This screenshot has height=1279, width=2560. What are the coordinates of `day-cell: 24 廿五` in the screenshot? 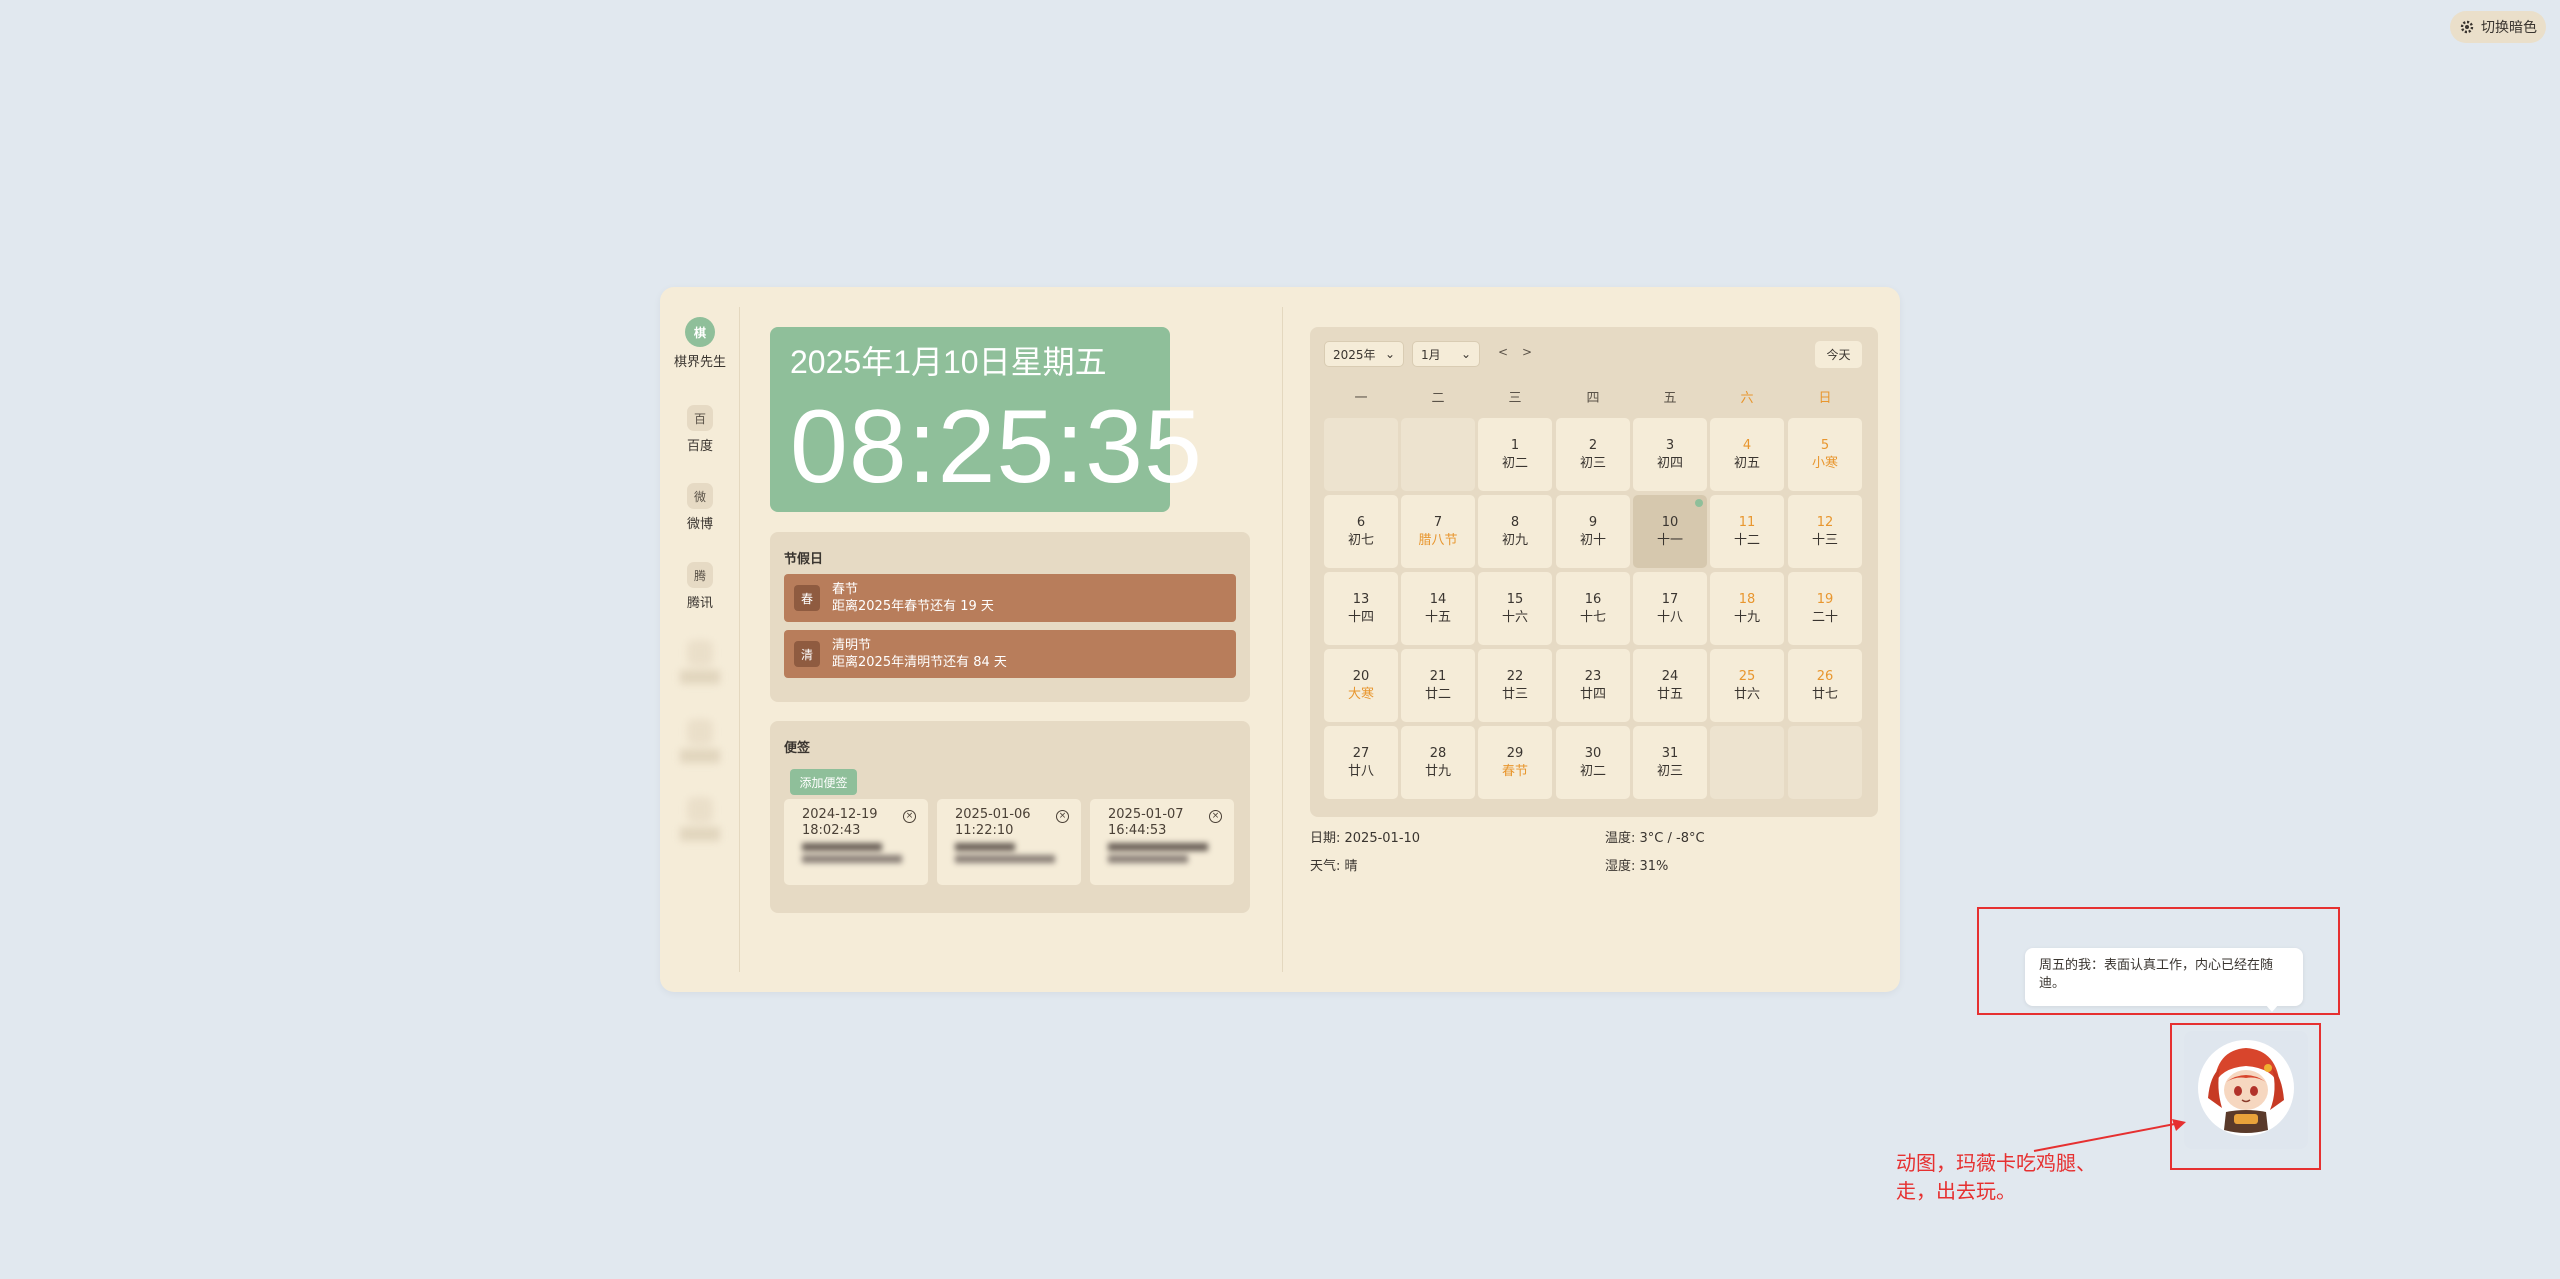 It's located at (1670, 685).